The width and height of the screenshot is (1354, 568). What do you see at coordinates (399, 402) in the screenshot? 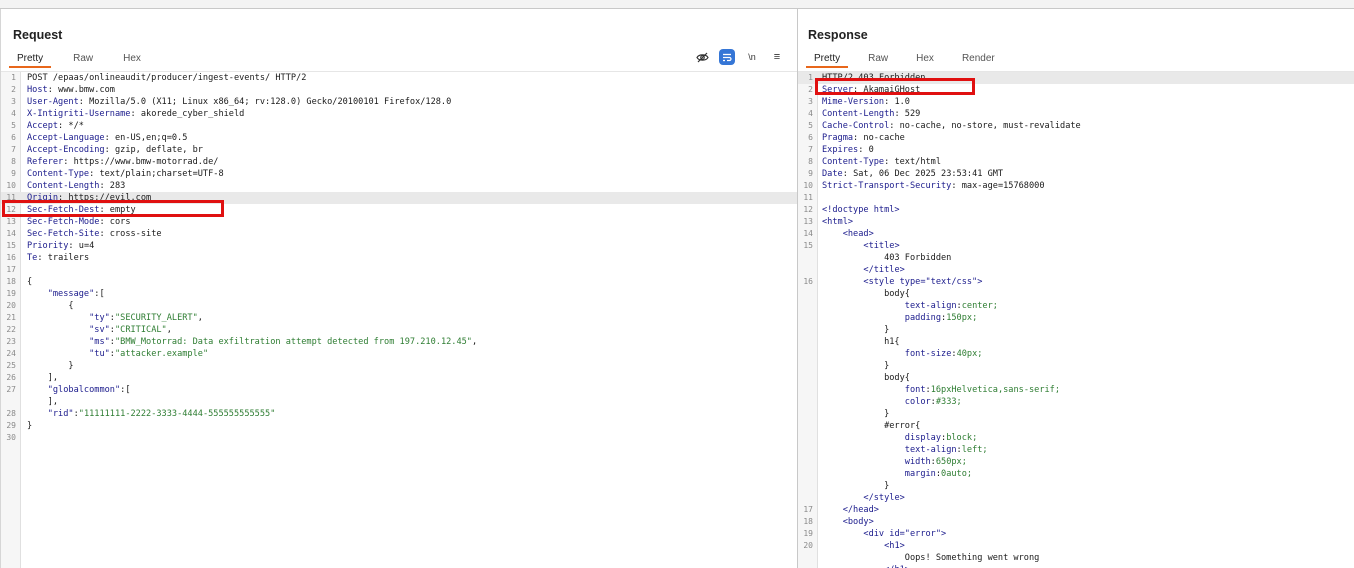
I see `code-line: ],` at bounding box center [399, 402].